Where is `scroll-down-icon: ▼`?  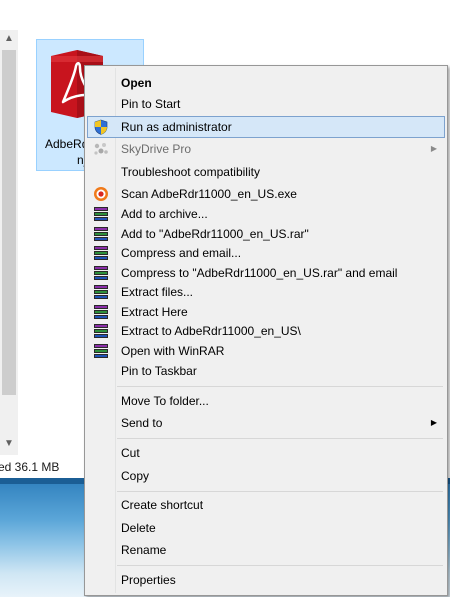 scroll-down-icon: ▼ is located at coordinates (9, 444).